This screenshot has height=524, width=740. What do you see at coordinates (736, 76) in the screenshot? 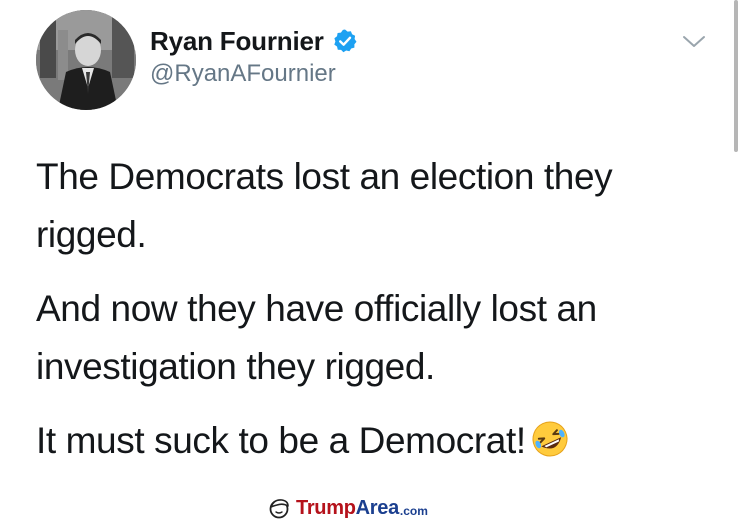
I see `scrollbar` at bounding box center [736, 76].